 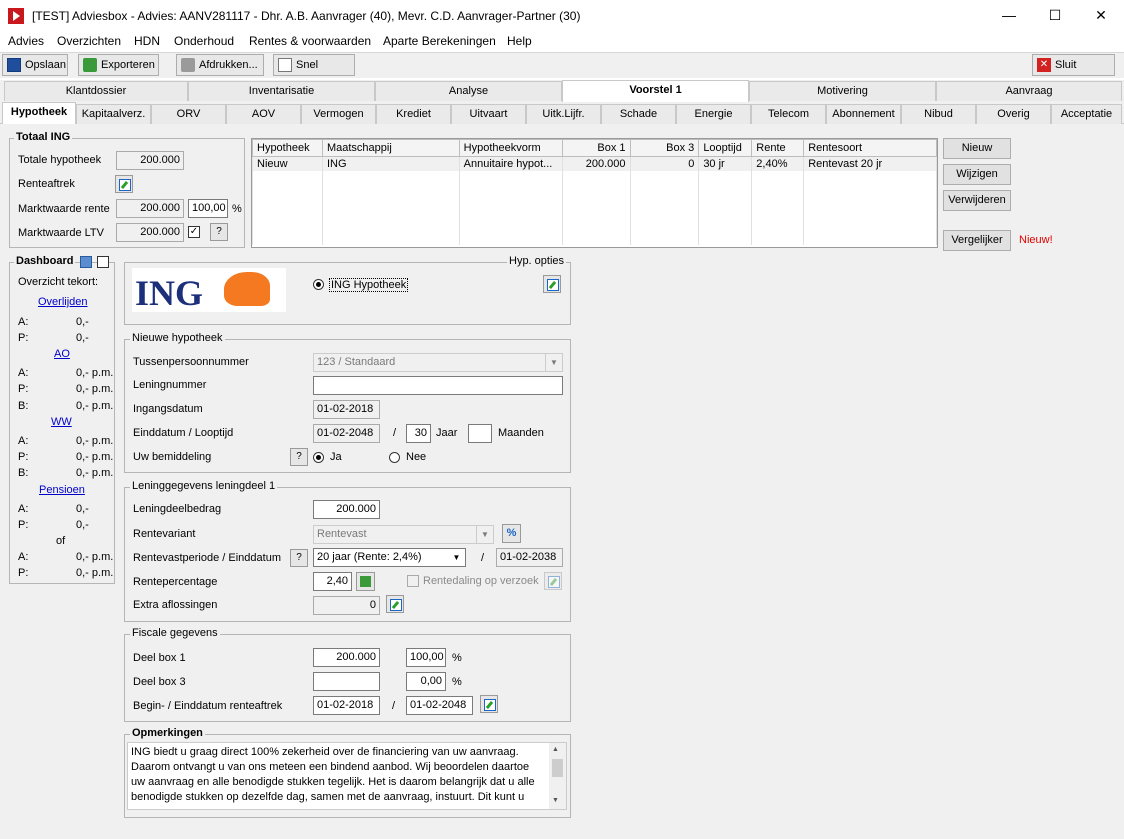 What do you see at coordinates (842, 91) in the screenshot?
I see `tab-motivering: Motivering` at bounding box center [842, 91].